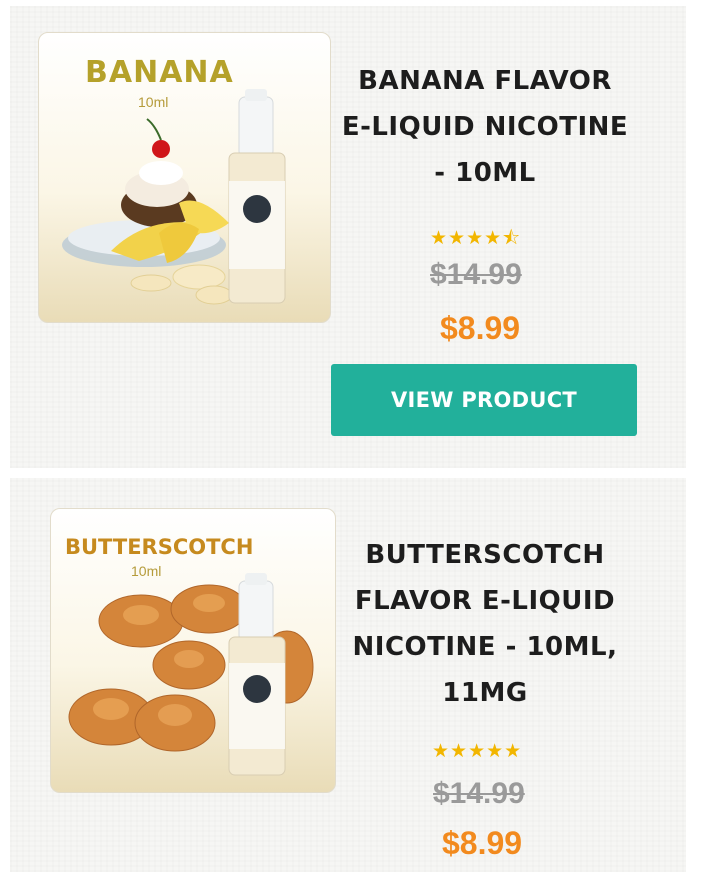  Describe the element at coordinates (476, 238) in the screenshot. I see `rating-stars: ★★★★⯪` at that location.